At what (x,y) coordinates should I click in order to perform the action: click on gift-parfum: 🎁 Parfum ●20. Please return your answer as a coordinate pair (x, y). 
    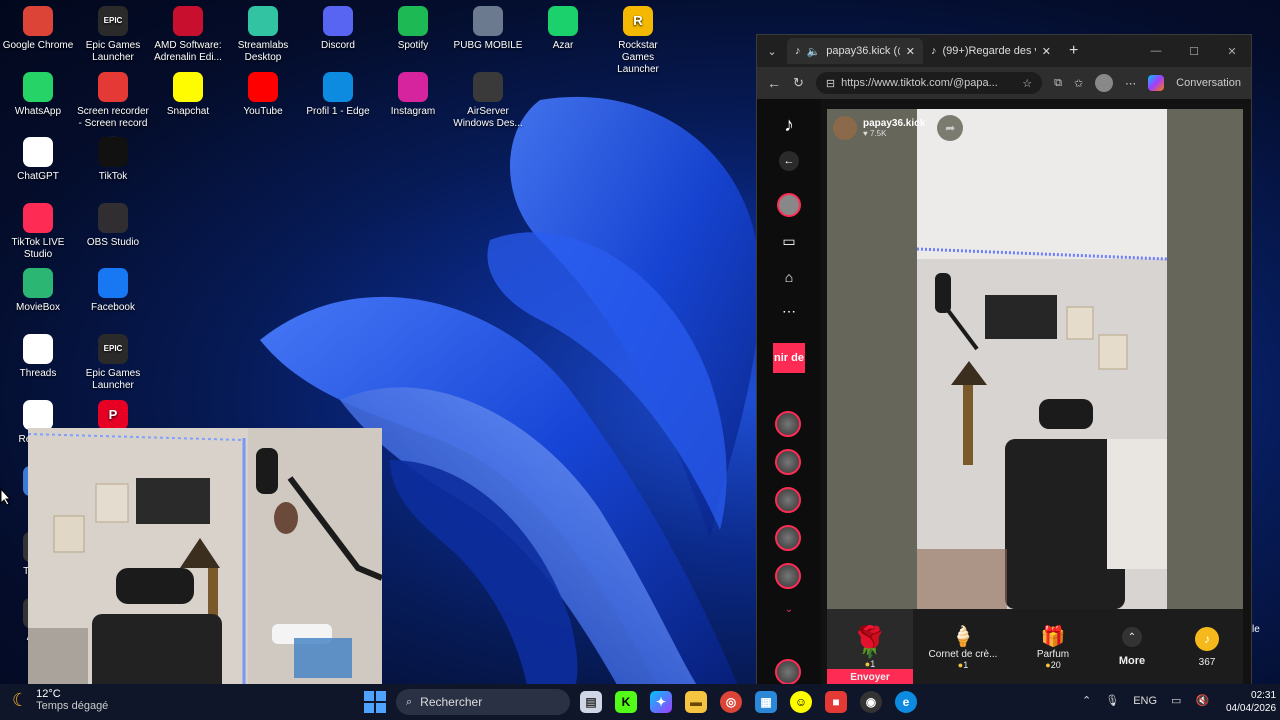
    Looking at the image, I should click on (1053, 647).